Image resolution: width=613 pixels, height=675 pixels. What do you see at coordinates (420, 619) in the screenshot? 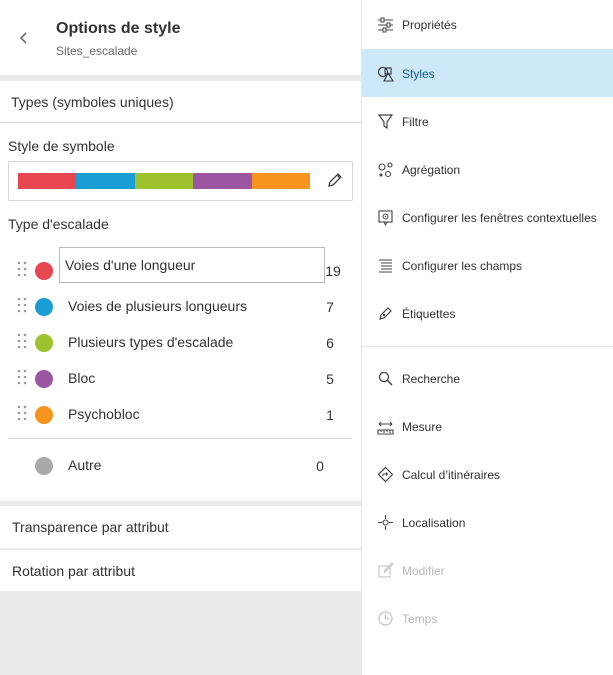
I see `menu-item-label: Temps` at bounding box center [420, 619].